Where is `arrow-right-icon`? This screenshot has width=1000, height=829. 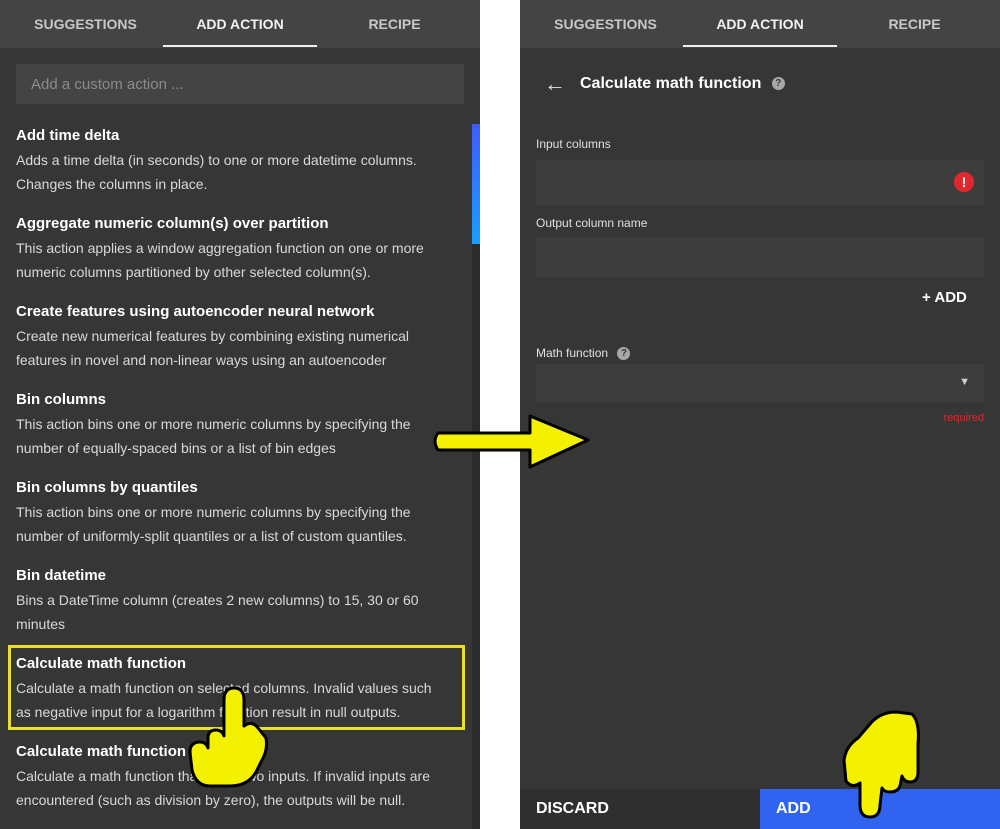
arrow-right-icon is located at coordinates (511, 441).